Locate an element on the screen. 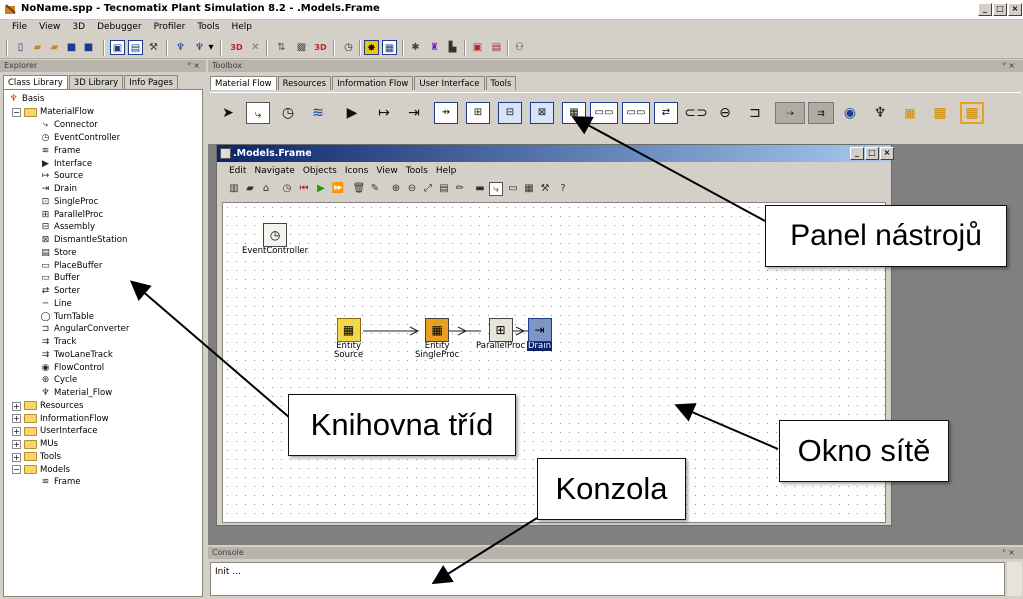 The height and width of the screenshot is (599, 1023). callout-console: Konzola is located at coordinates (611, 489).